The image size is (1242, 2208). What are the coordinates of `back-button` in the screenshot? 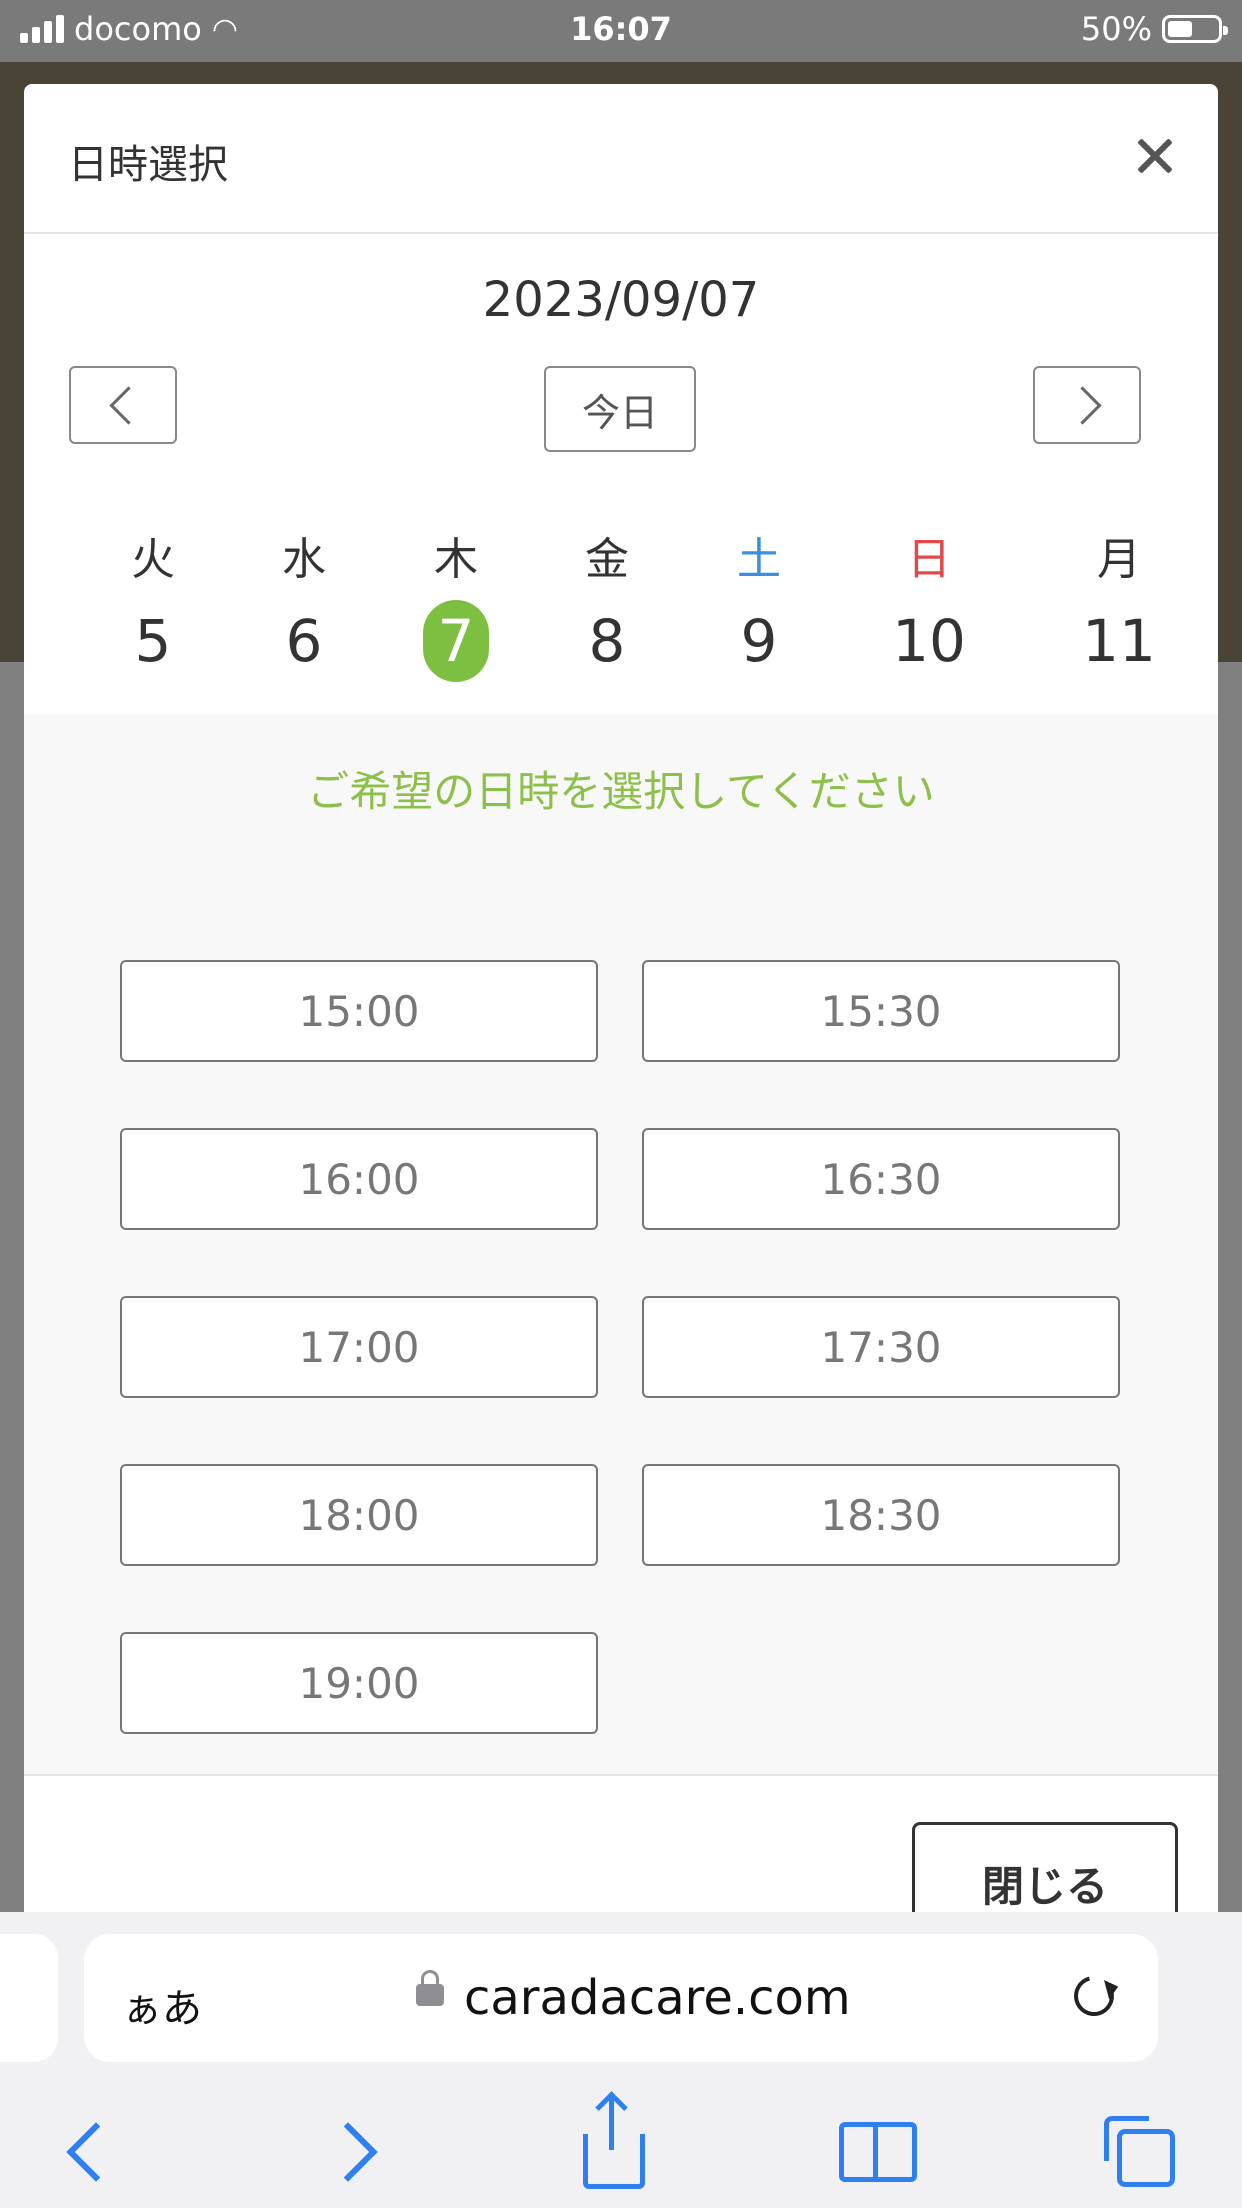 It's located at (88, 2152).